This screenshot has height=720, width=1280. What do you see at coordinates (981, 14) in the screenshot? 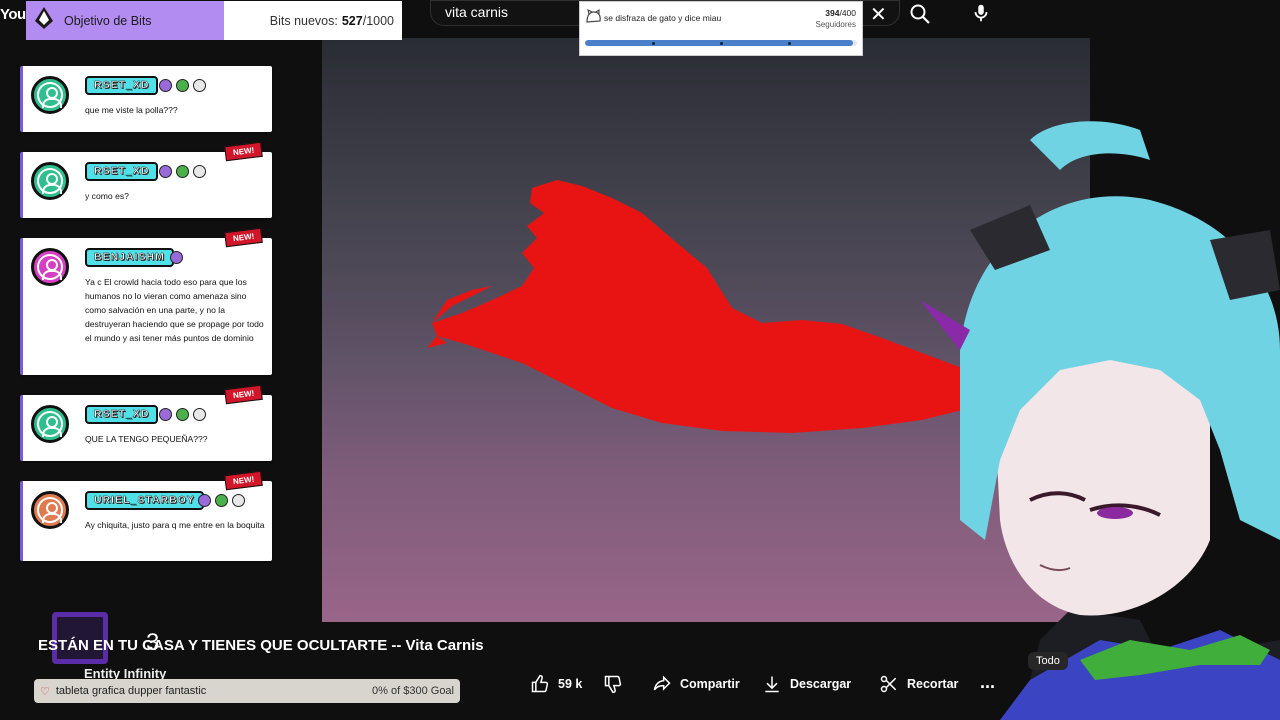
I see `microphone-icon` at bounding box center [981, 14].